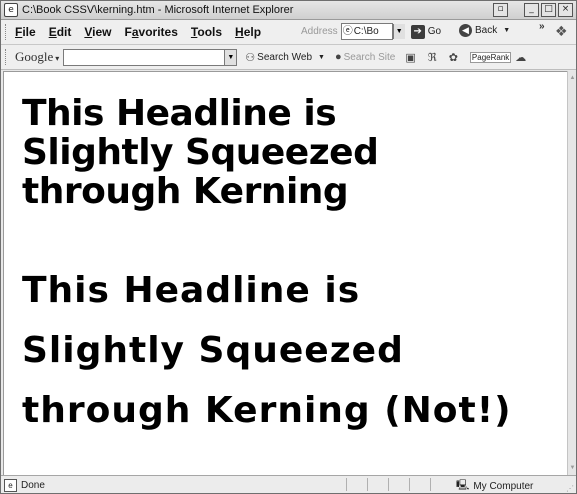 The image size is (577, 494). Describe the element at coordinates (570, 488) in the screenshot. I see `resize-grip-icon: ⋰` at that location.